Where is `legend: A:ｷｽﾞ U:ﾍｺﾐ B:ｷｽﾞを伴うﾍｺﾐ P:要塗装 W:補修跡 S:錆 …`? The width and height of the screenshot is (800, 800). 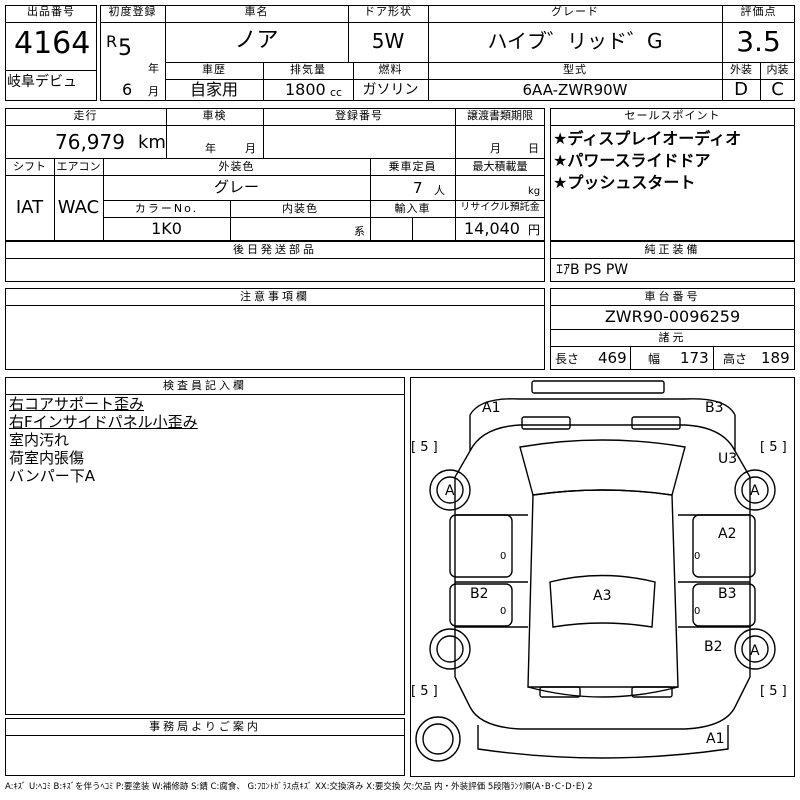 legend: A:ｷｽﾞ U:ﾍｺﾐ B:ｷｽﾞを伴うﾍｺﾐ P:要塗装 W:補修跡 S:錆 … is located at coordinates (299, 787).